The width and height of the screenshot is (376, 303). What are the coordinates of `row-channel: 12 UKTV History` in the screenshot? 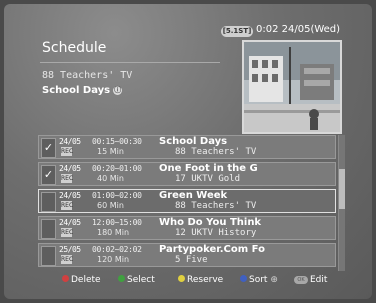 It's located at (216, 233).